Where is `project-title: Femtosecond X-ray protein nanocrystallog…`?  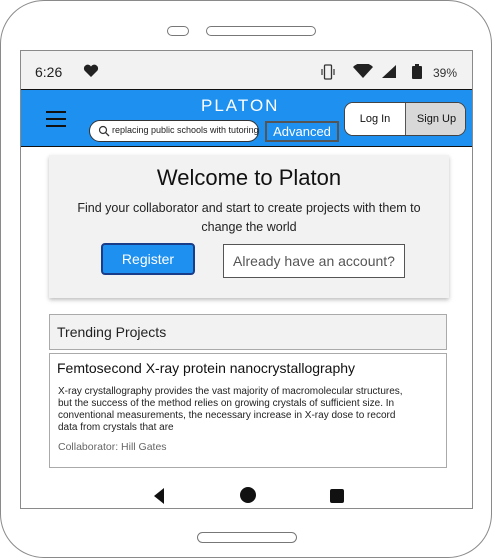 project-title: Femtosecond X-ray protein nanocrystallog… is located at coordinates (206, 368).